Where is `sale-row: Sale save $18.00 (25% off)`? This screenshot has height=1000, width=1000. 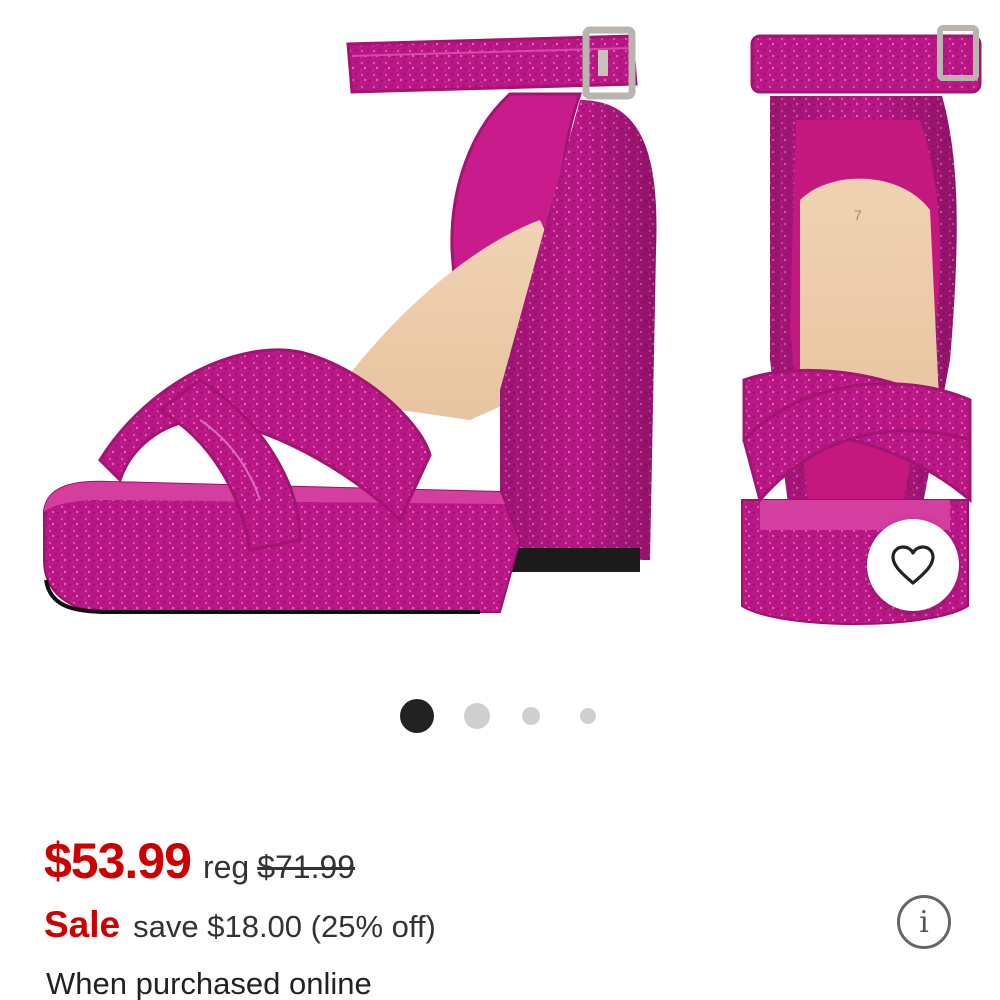
sale-row: Sale save $18.00 (25% off) is located at coordinates (240, 925).